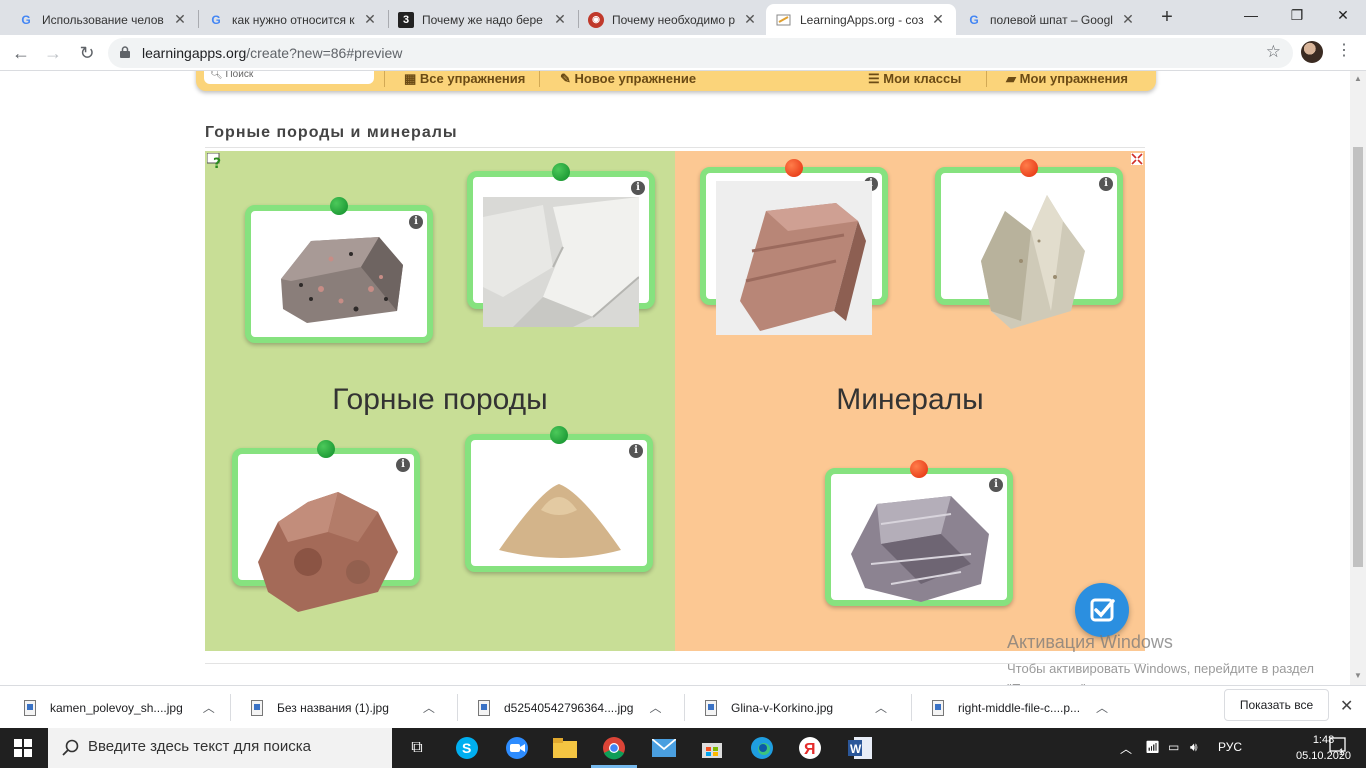  Describe the element at coordinates (874, 78) in the screenshot. I see `list-icon: ☰` at that location.